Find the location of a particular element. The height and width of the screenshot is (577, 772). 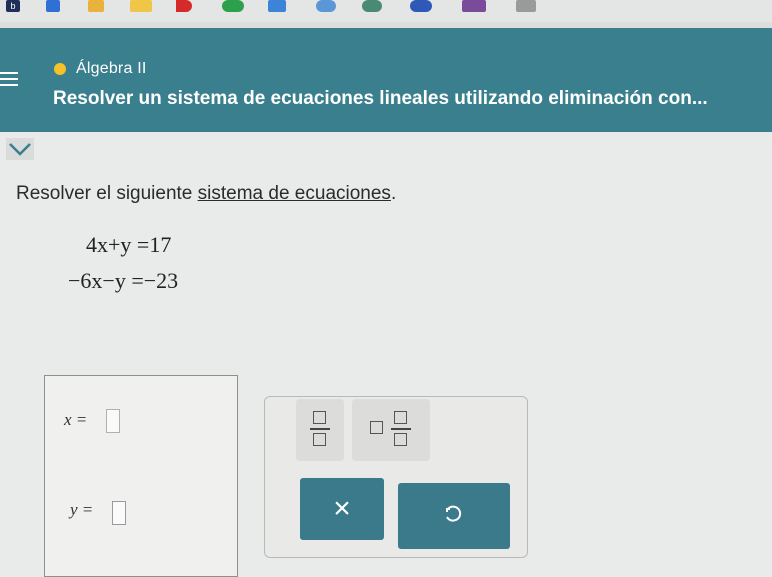

equation-2: −6x−y =−23 is located at coordinates (123, 280).